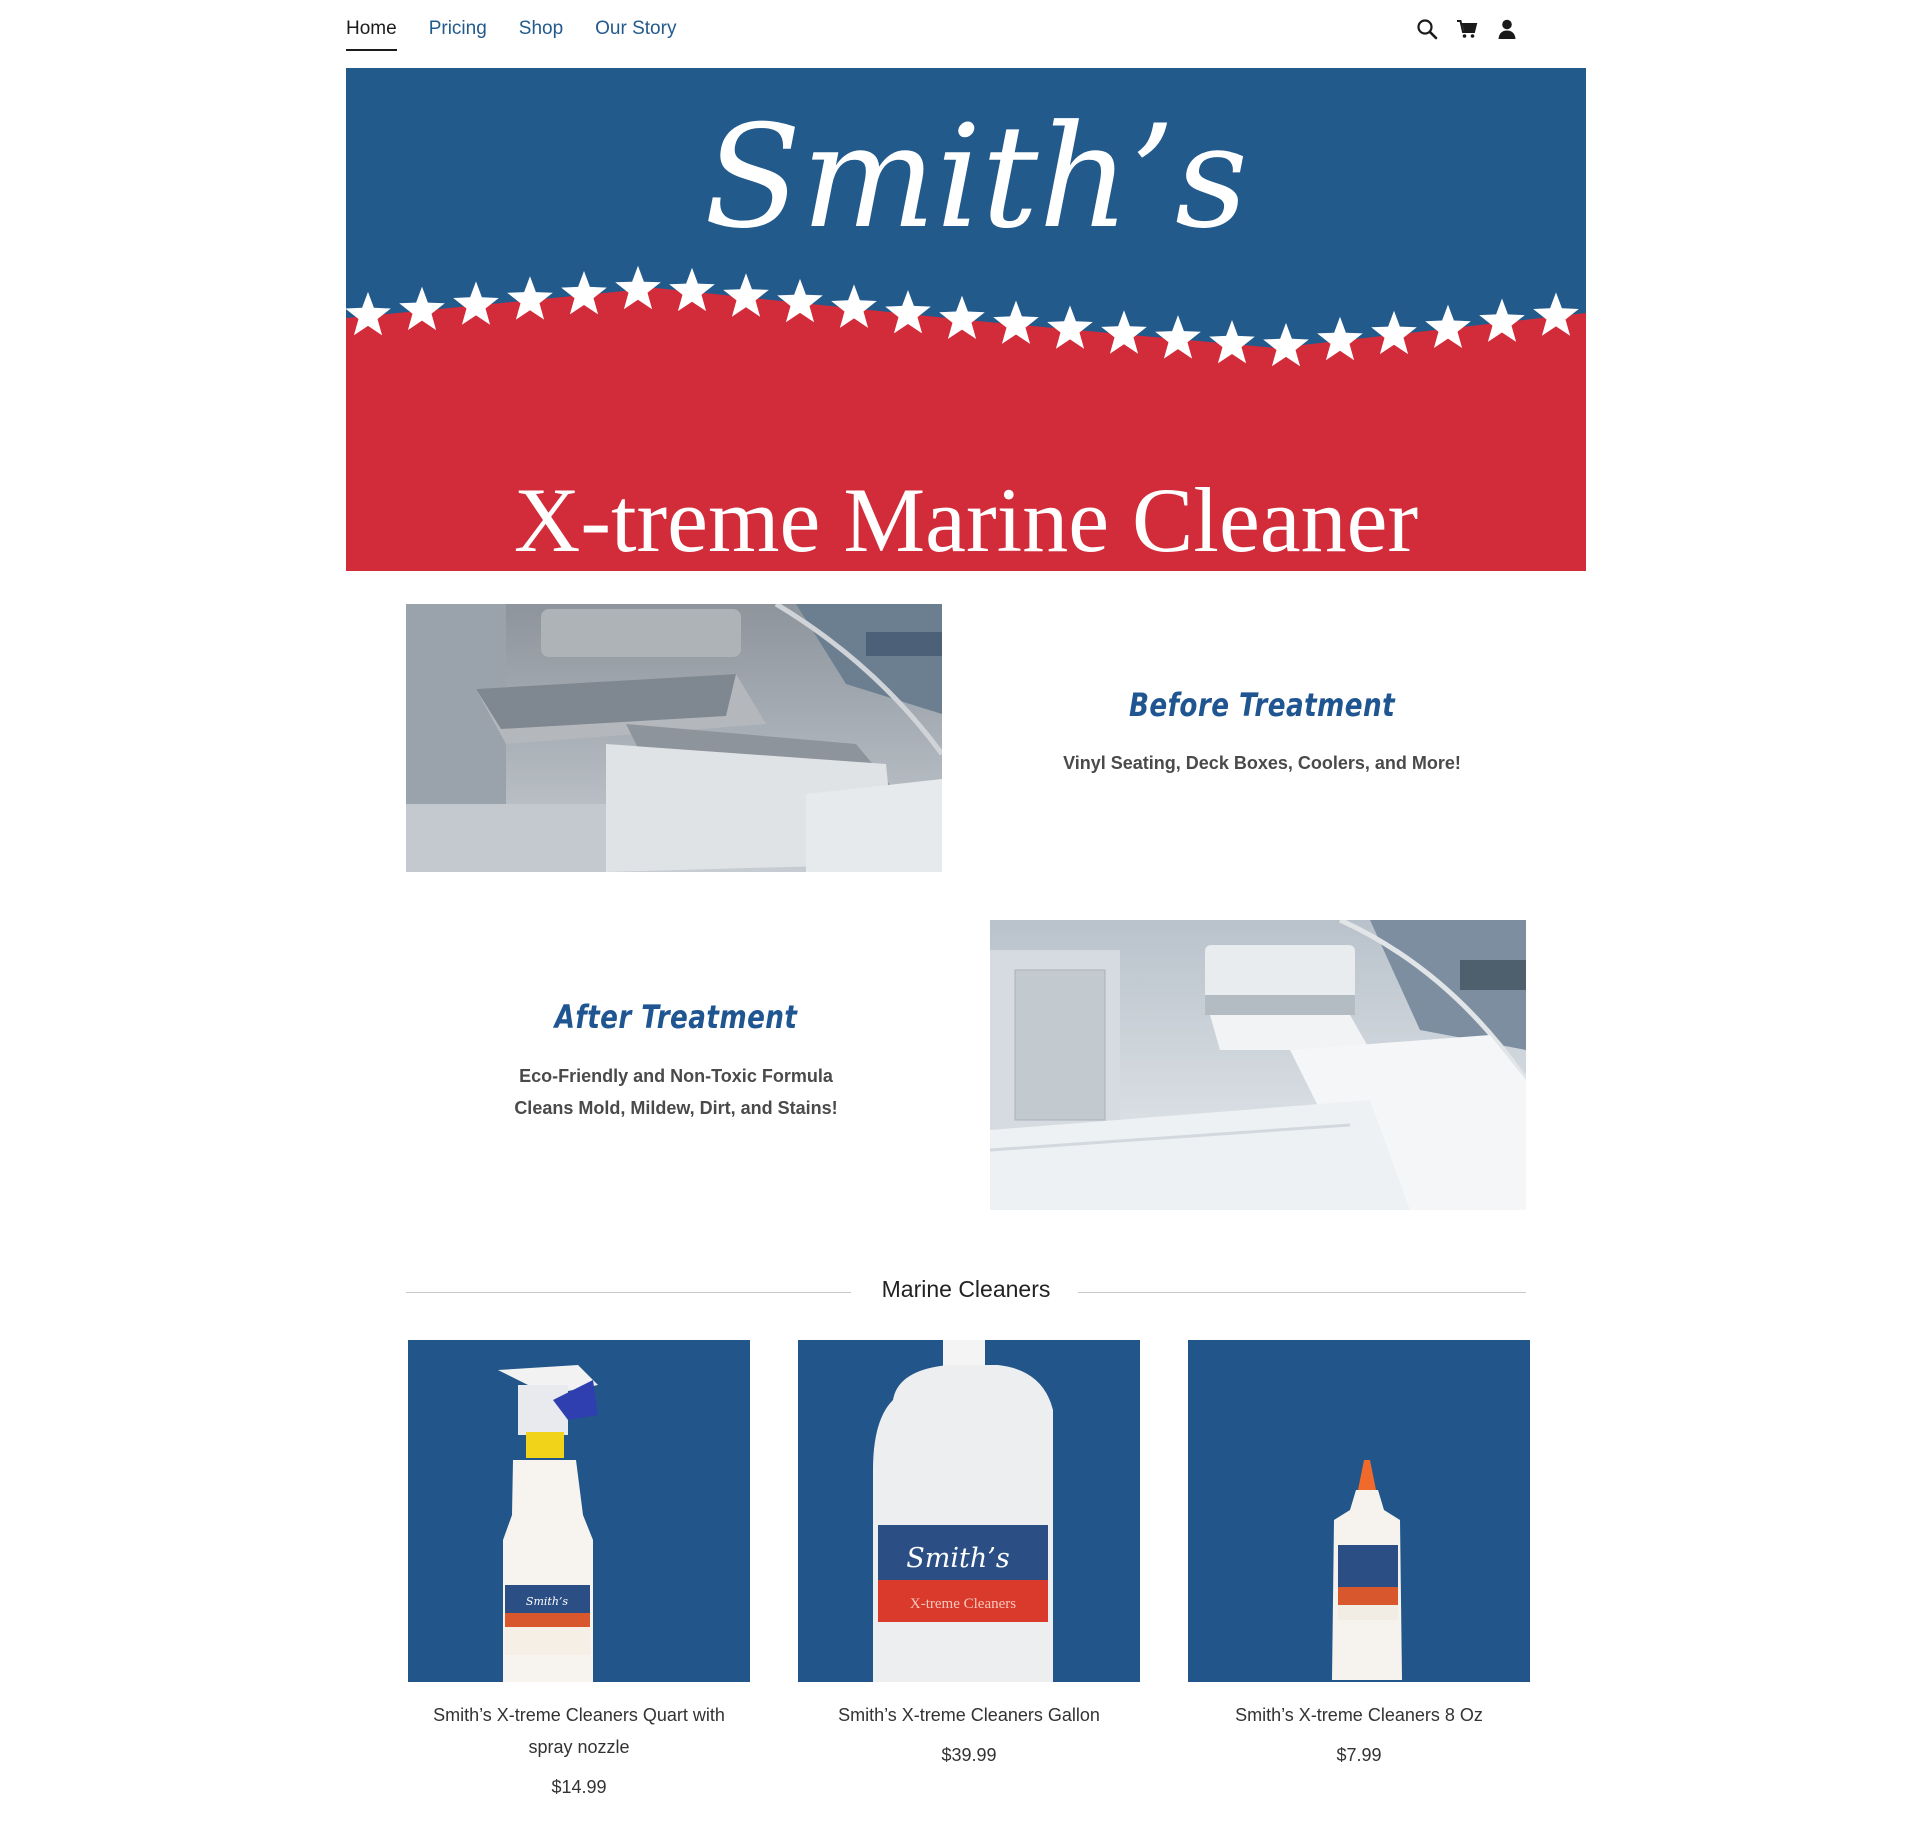  I want to click on product-price: $14.99, so click(579, 1787).